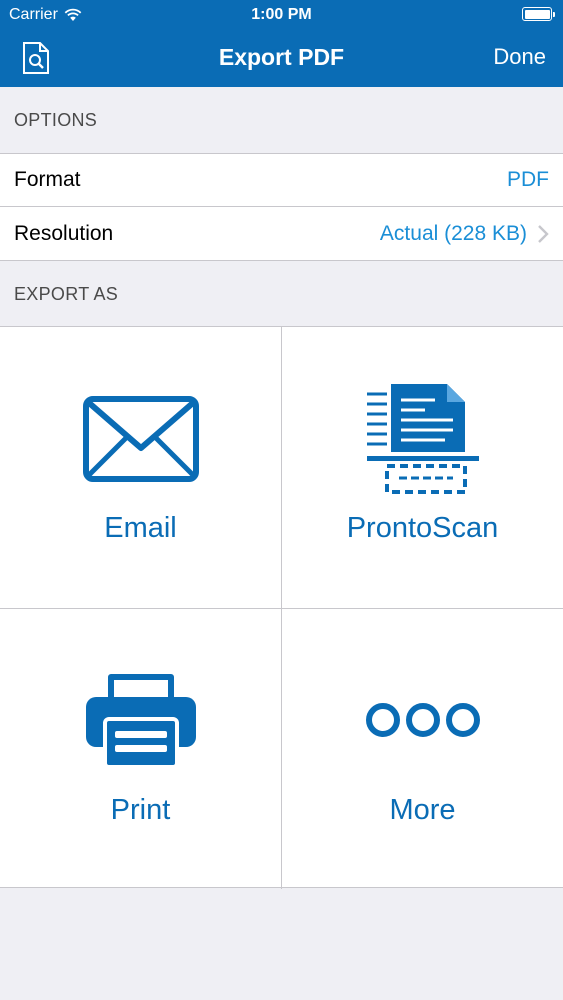 This screenshot has height=1000, width=563. What do you see at coordinates (47, 179) in the screenshot?
I see `format-label: Format` at bounding box center [47, 179].